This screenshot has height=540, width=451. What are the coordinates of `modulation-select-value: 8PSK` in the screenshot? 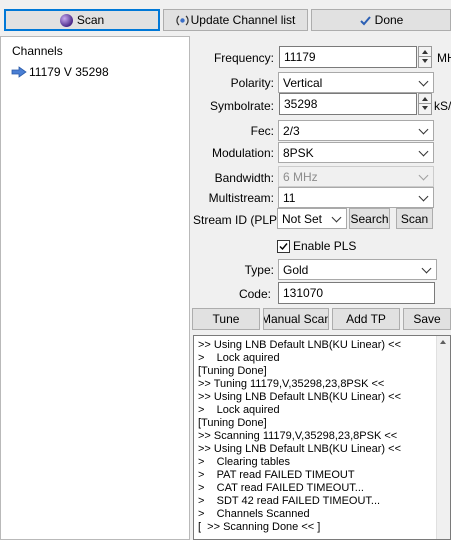 It's located at (298, 153).